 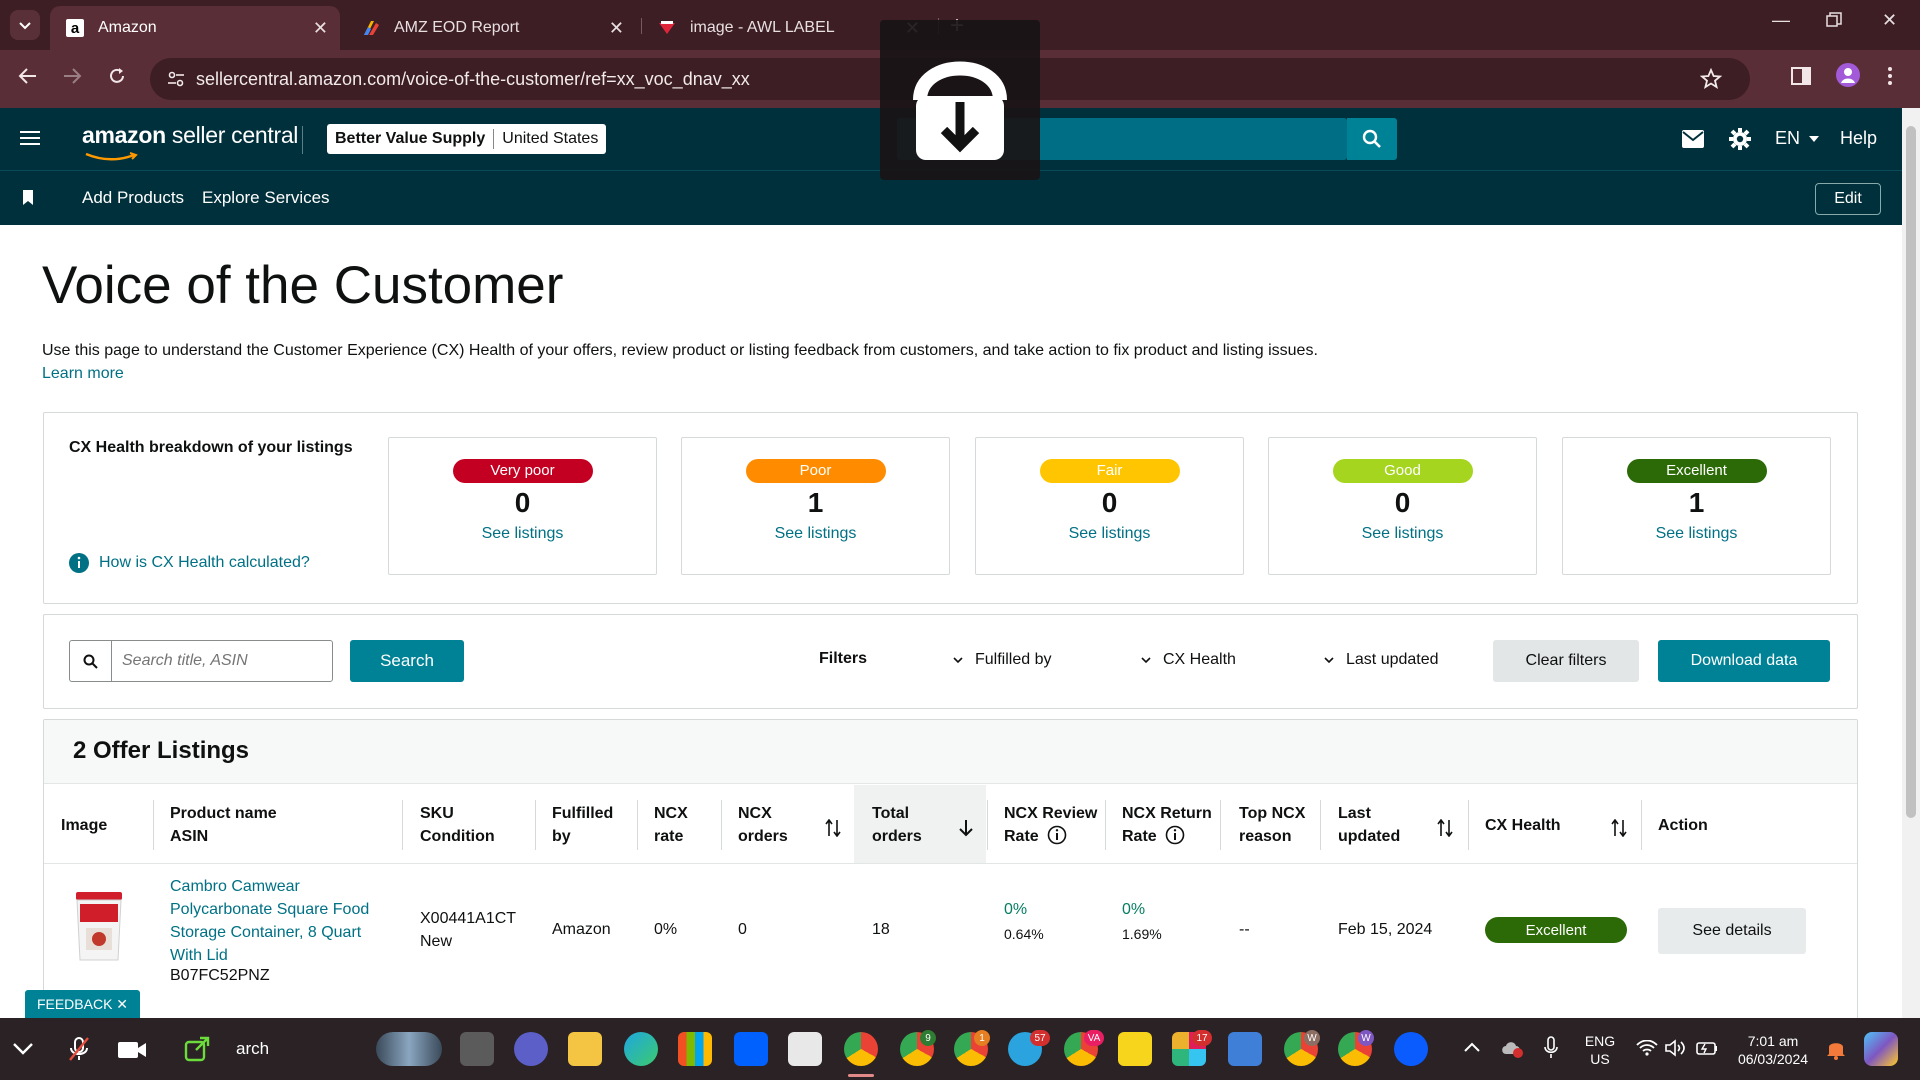 I want to click on listing-search-input, so click(x=222, y=661).